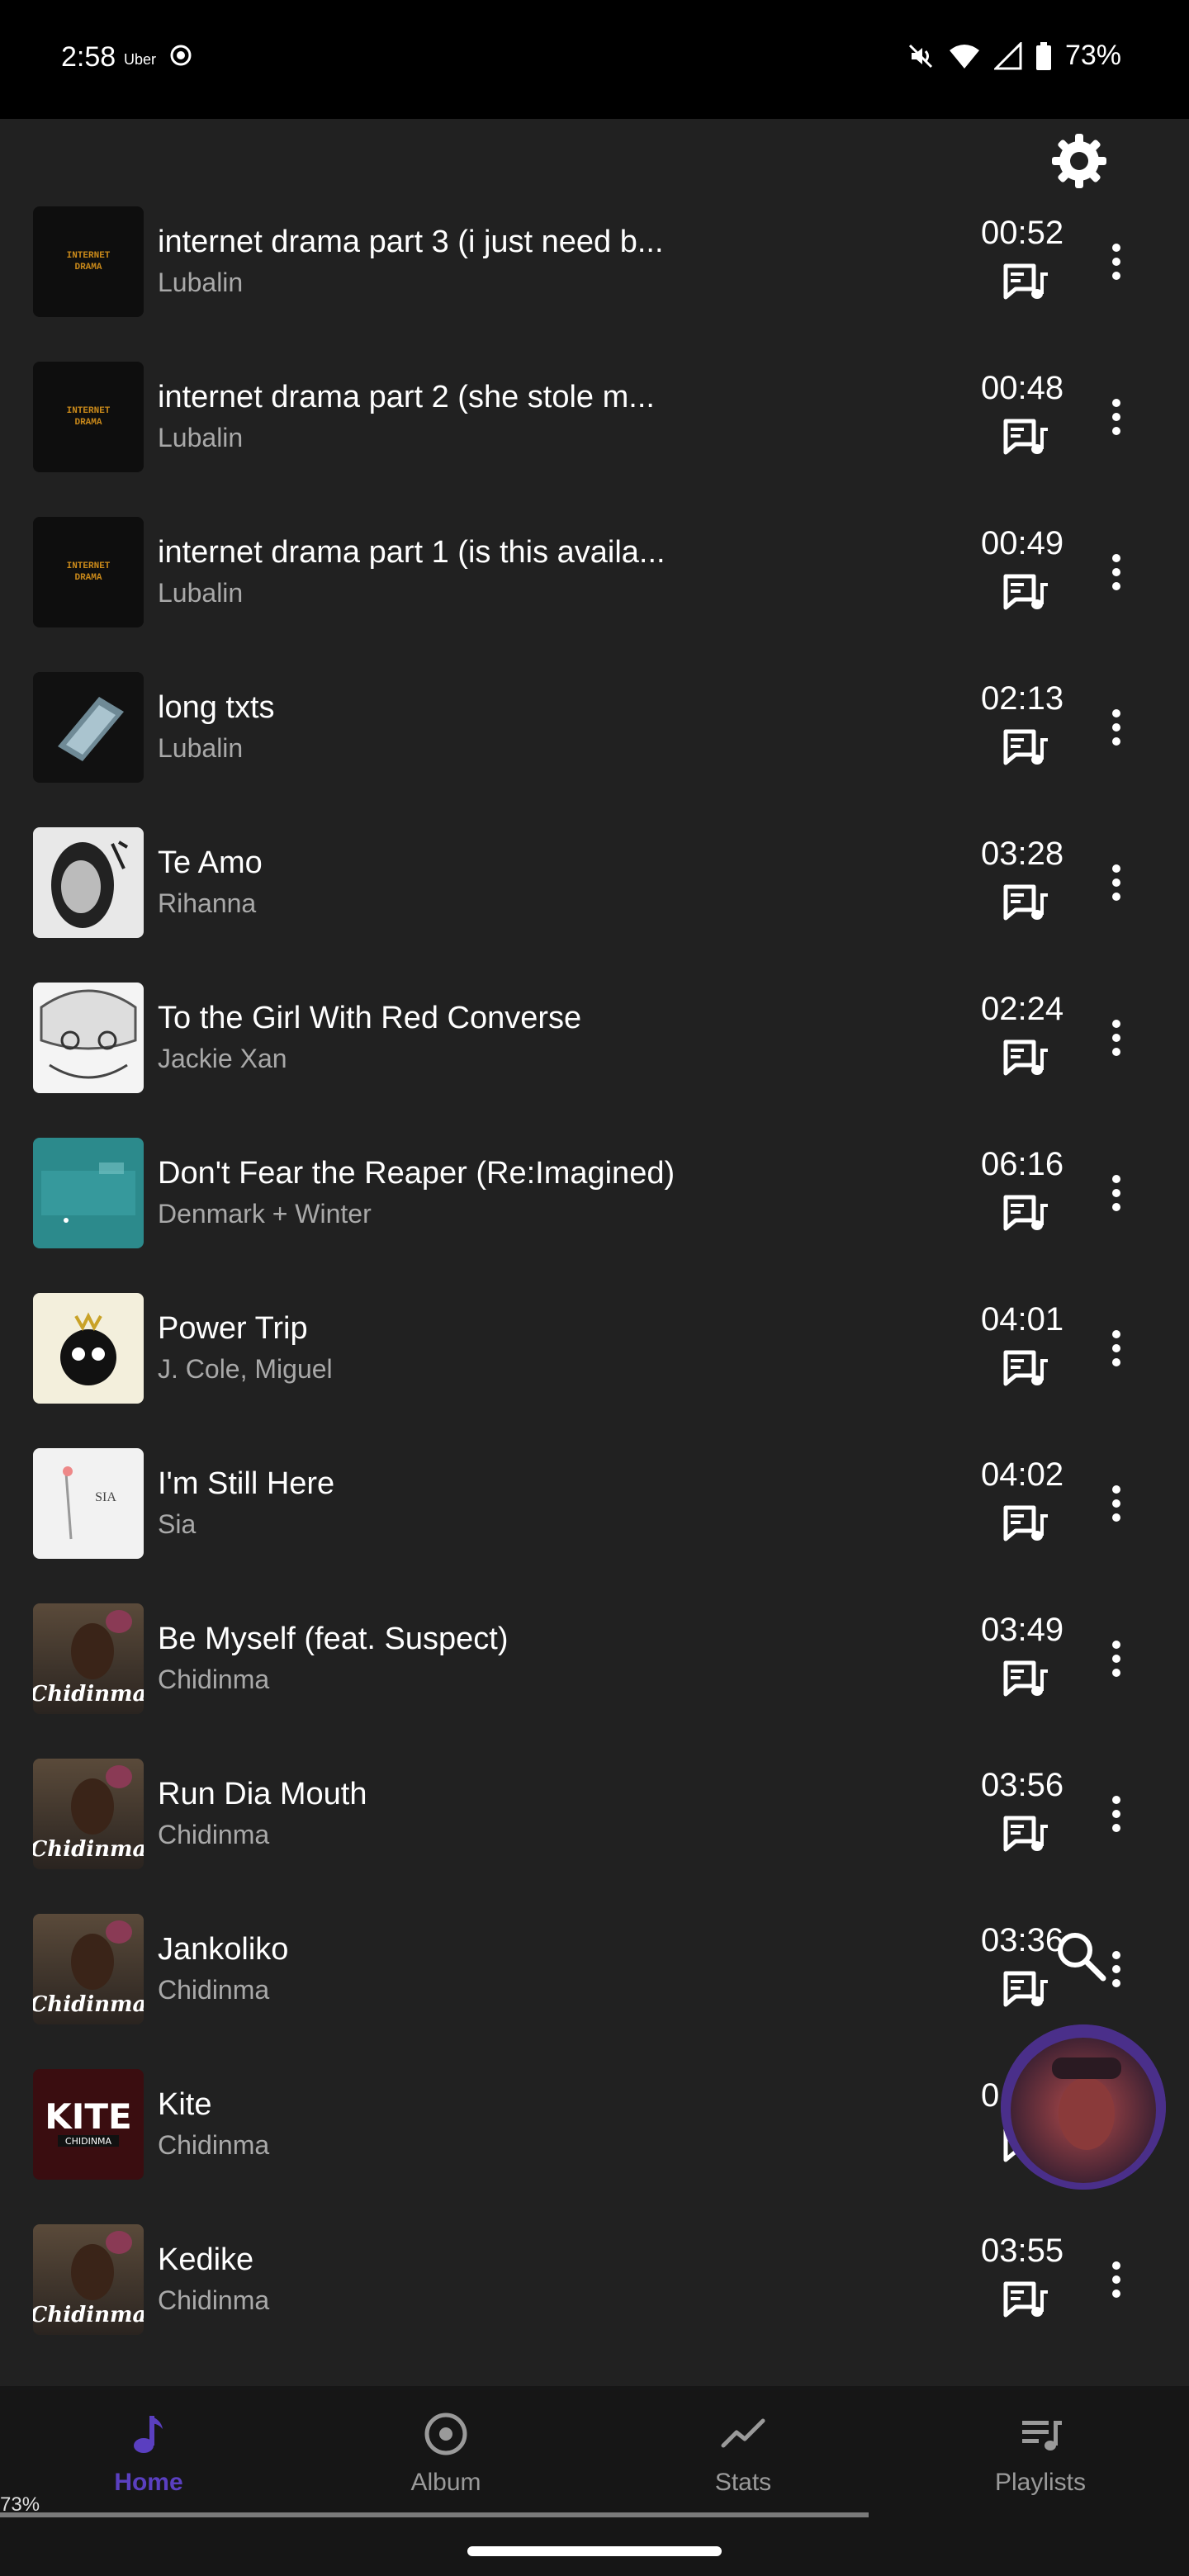 The height and width of the screenshot is (2576, 1189). I want to click on song-title: Don't Fear the Reaper (Re:Imagined), so click(416, 1173).